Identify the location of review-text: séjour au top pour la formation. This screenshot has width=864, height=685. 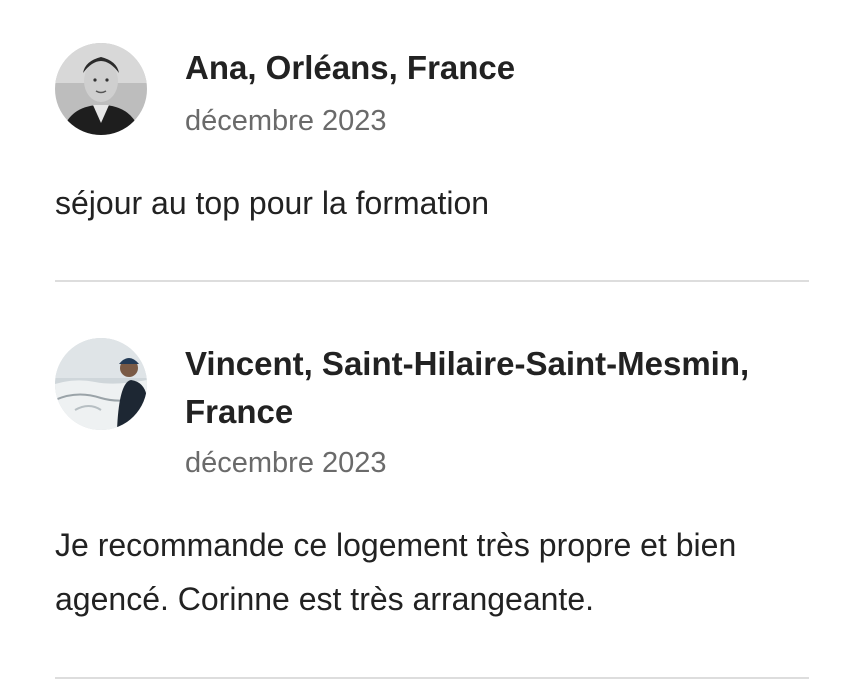
(272, 203).